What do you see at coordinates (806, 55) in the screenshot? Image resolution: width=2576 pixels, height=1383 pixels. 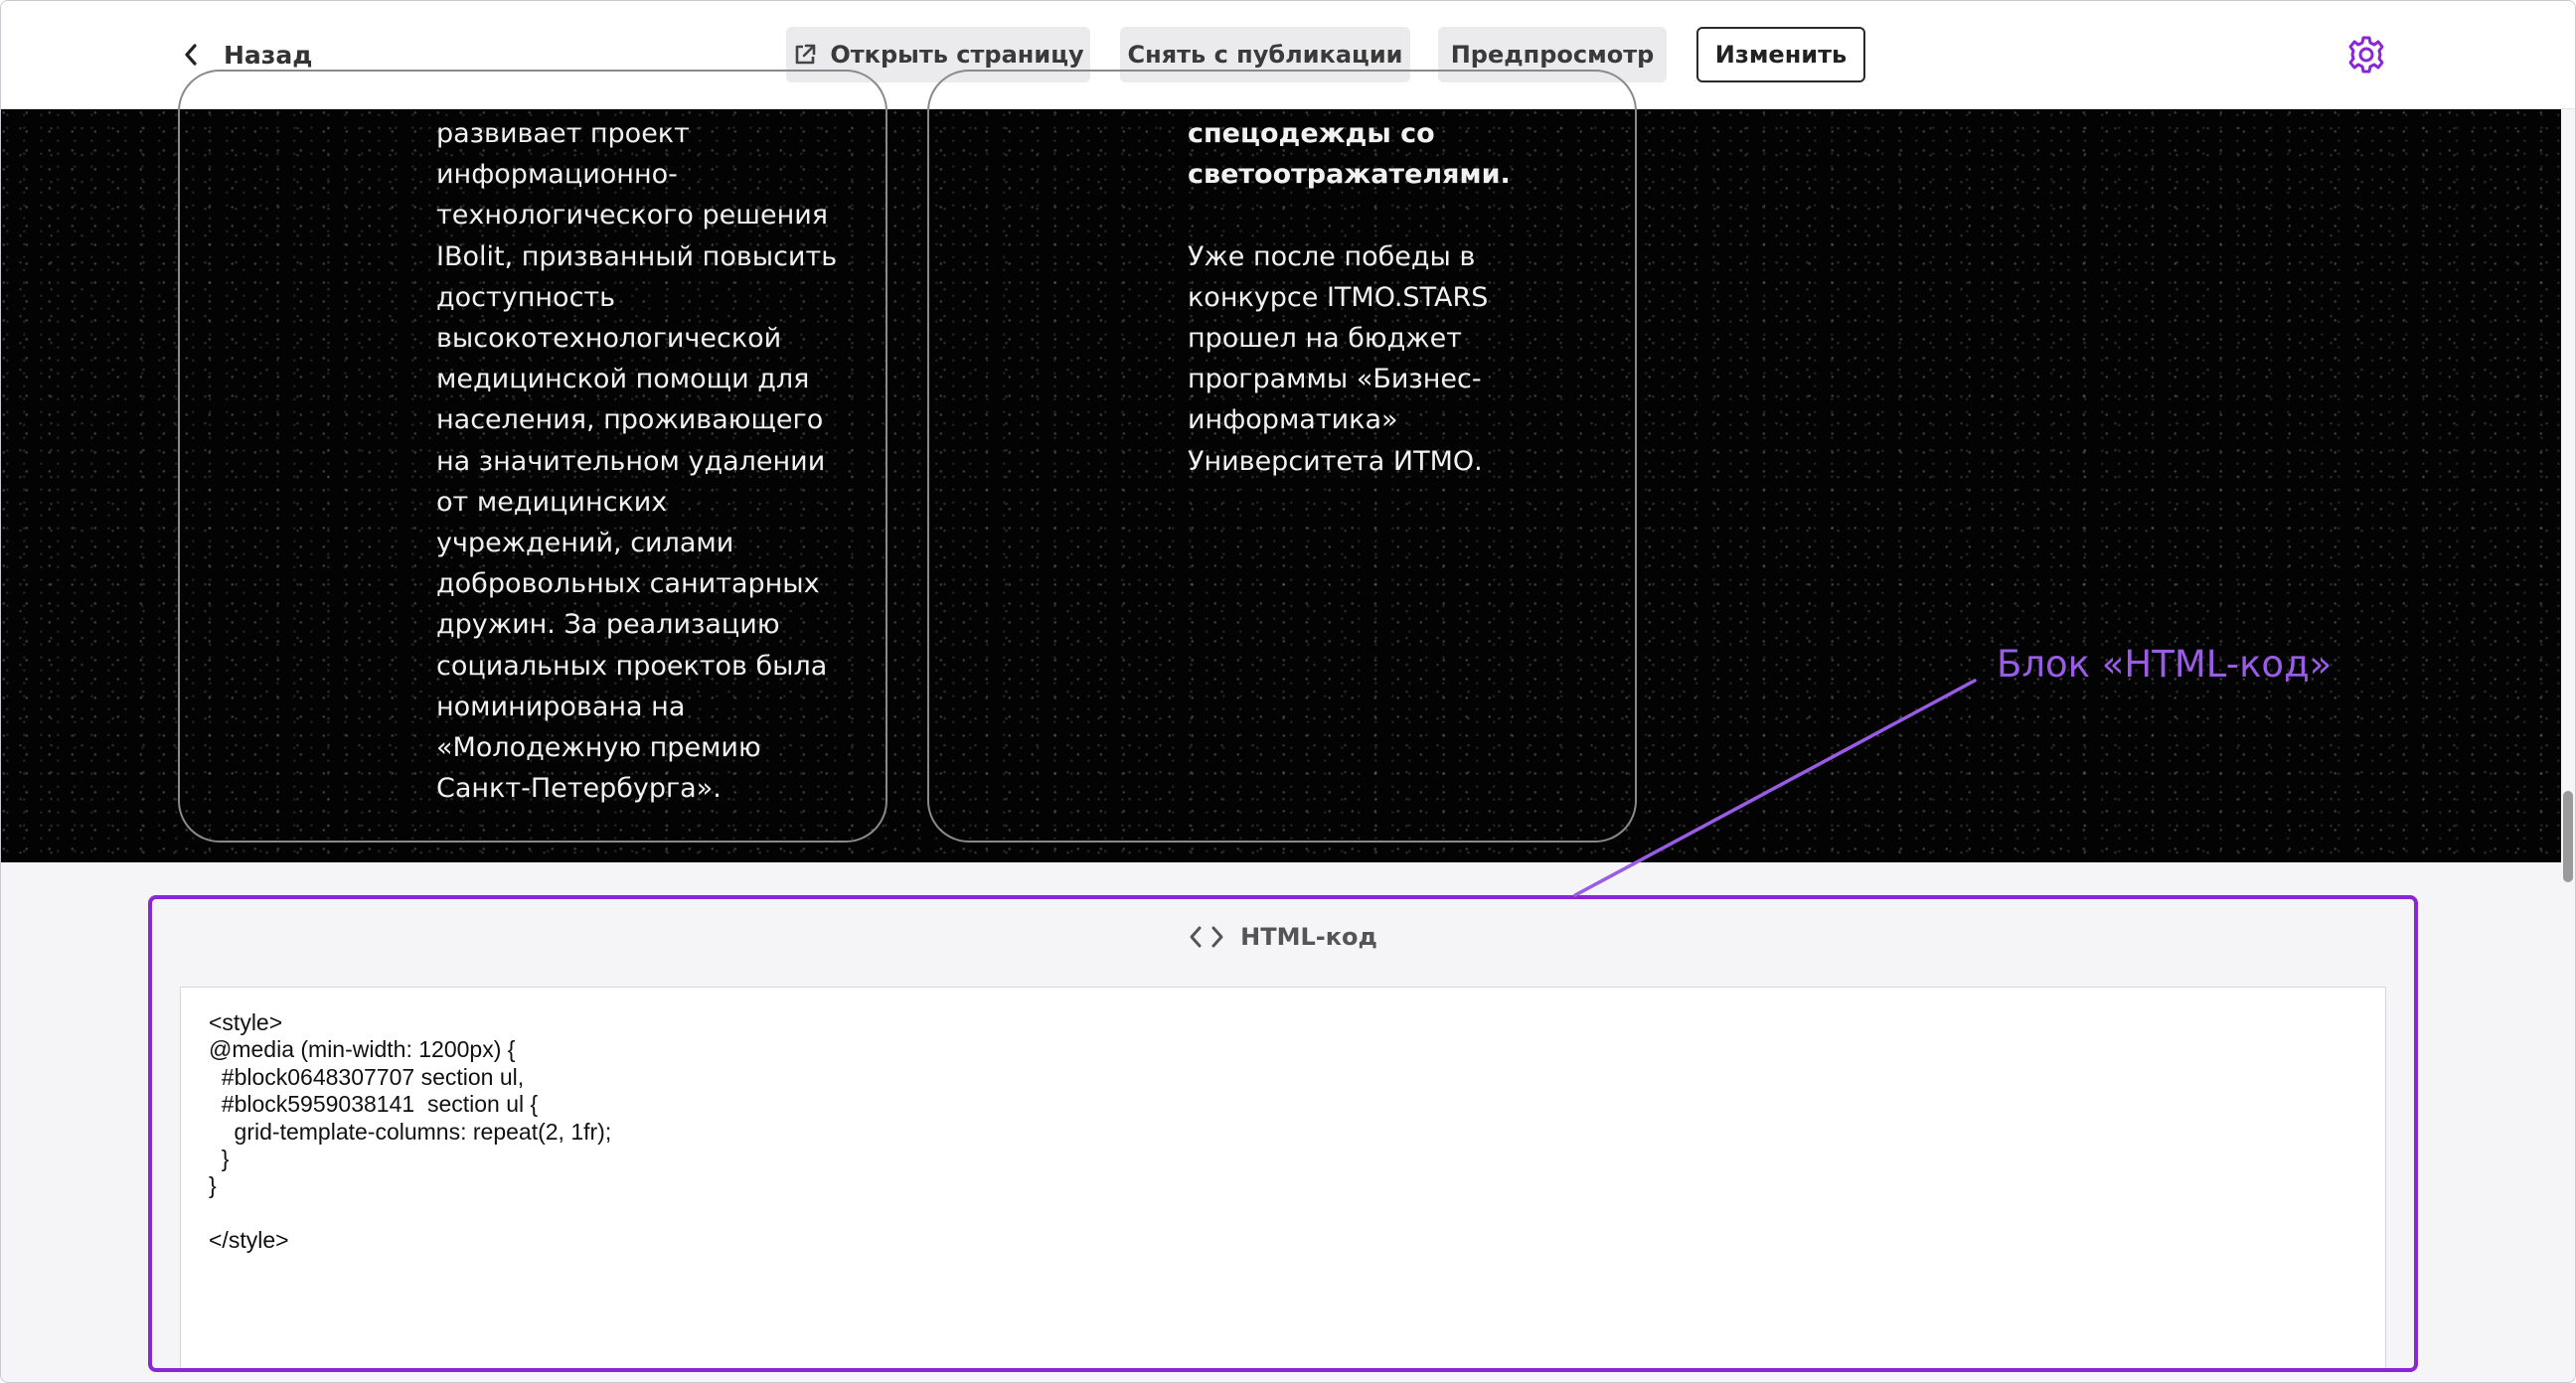 I see `external-link-icon` at bounding box center [806, 55].